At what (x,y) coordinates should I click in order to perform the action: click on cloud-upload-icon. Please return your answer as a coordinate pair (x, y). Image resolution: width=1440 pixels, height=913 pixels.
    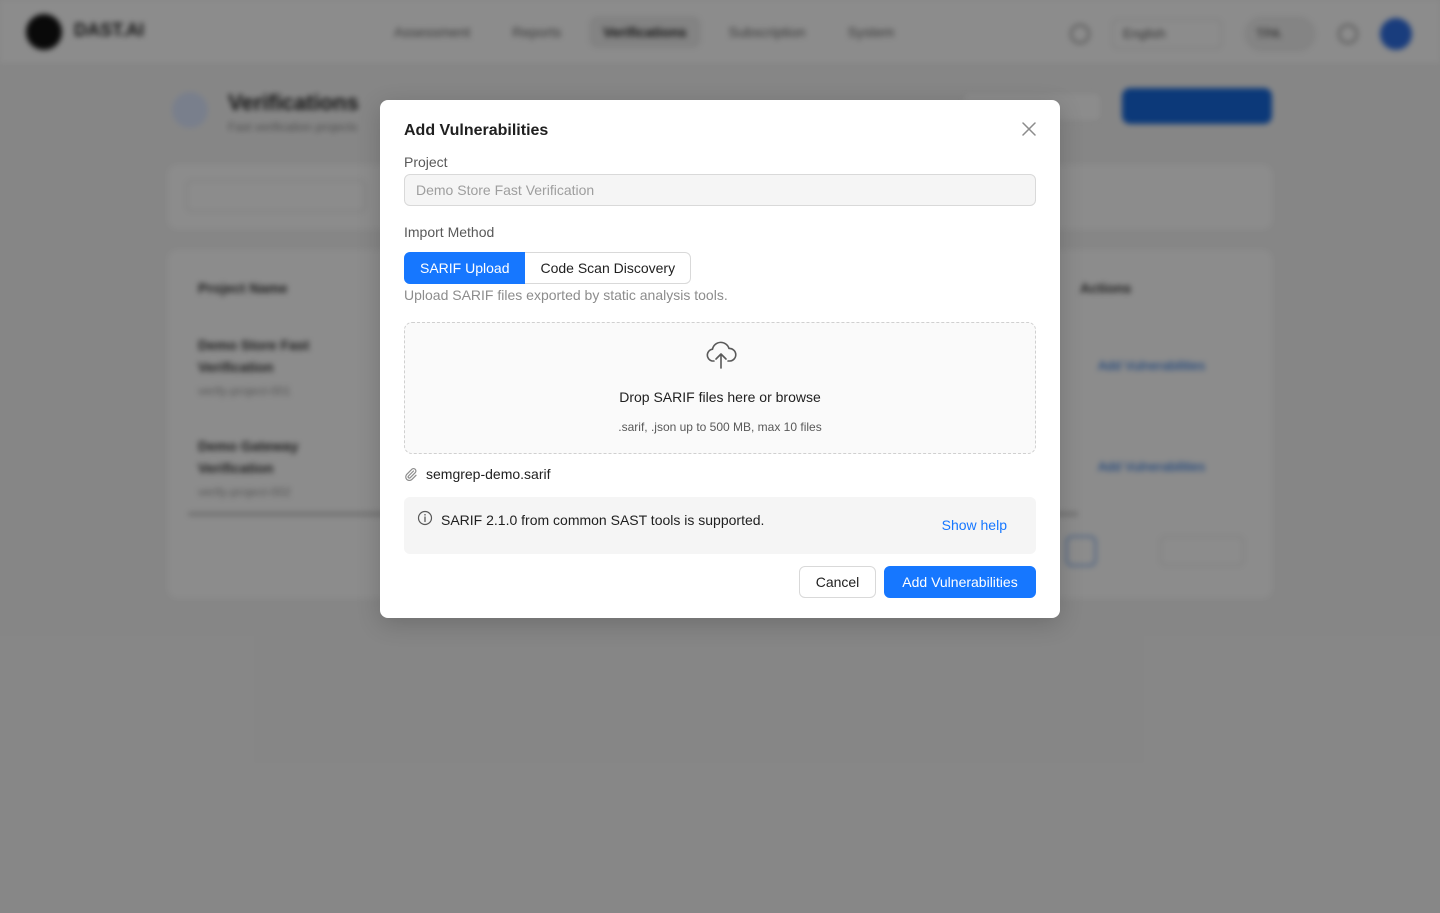
    Looking at the image, I should click on (721, 355).